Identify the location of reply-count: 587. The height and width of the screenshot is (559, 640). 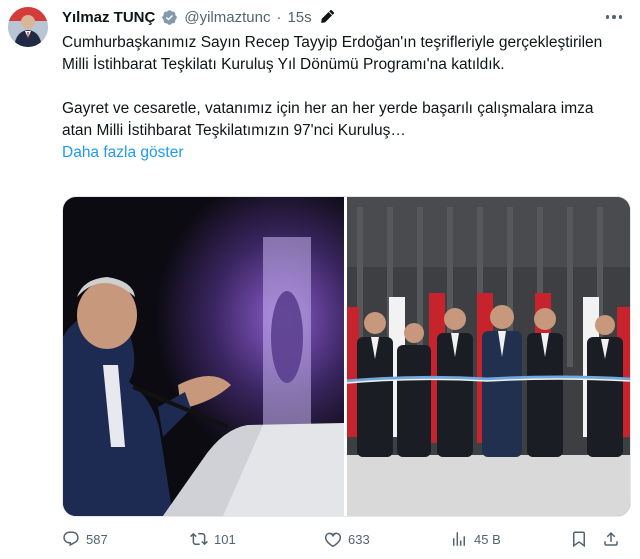
(97, 539).